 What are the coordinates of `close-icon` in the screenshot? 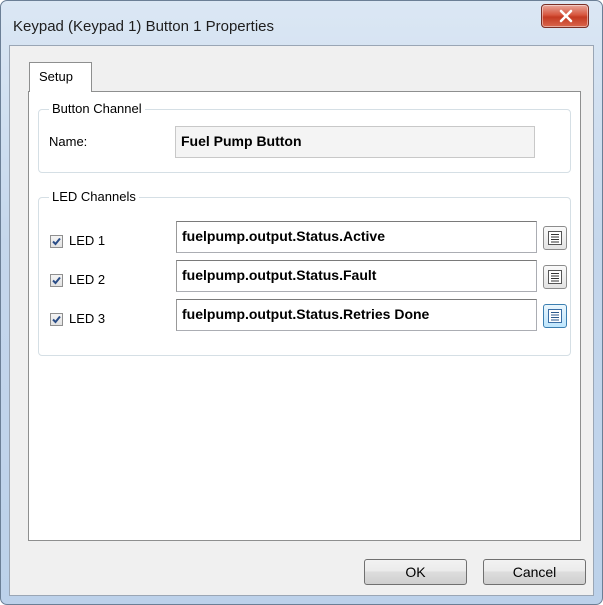 It's located at (566, 16).